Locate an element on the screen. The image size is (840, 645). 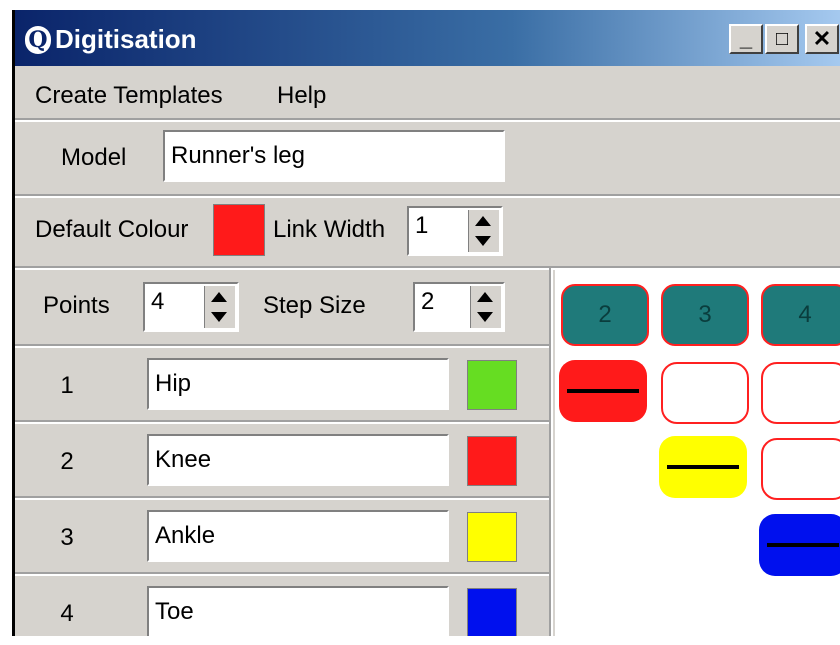
model-name-input is located at coordinates (334, 156).